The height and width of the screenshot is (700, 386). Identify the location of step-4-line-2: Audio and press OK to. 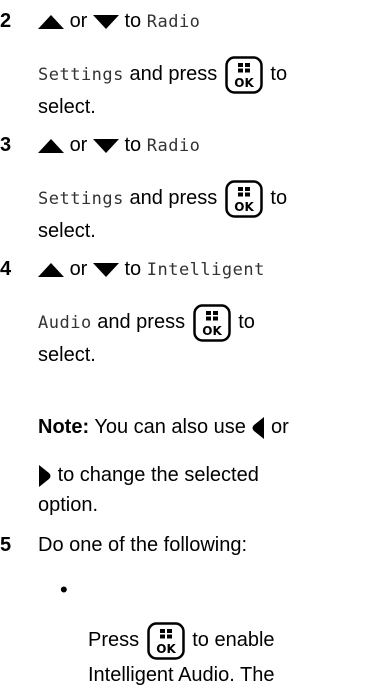
(146, 322).